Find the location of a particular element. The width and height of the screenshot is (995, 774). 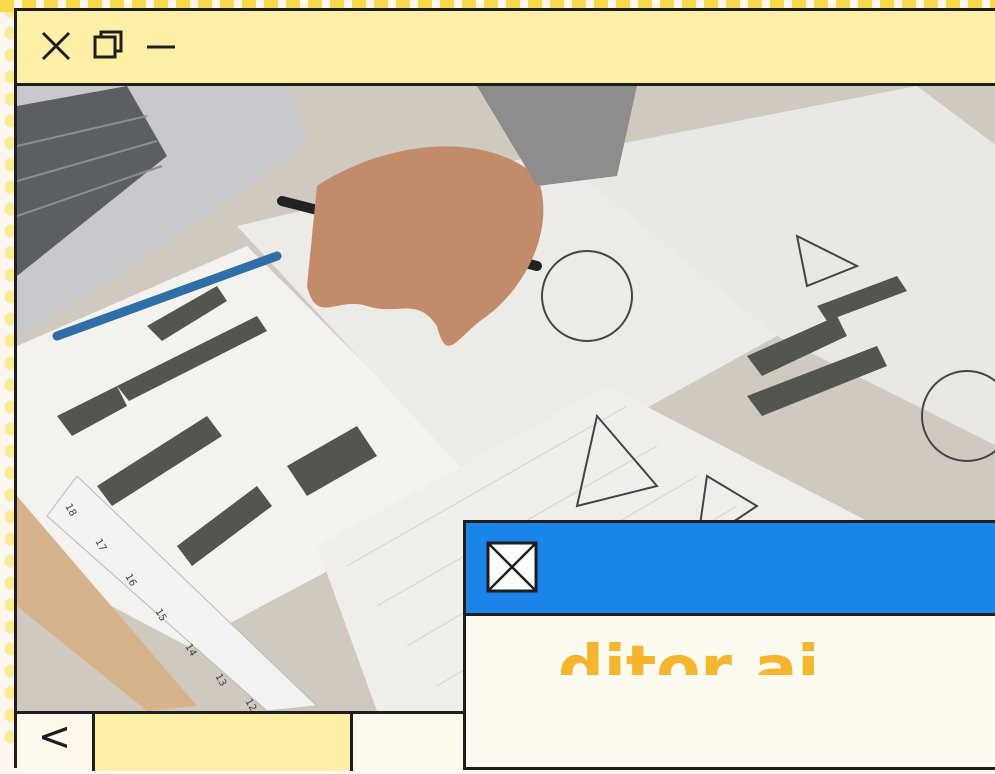

window-titlebar is located at coordinates (506, 48).